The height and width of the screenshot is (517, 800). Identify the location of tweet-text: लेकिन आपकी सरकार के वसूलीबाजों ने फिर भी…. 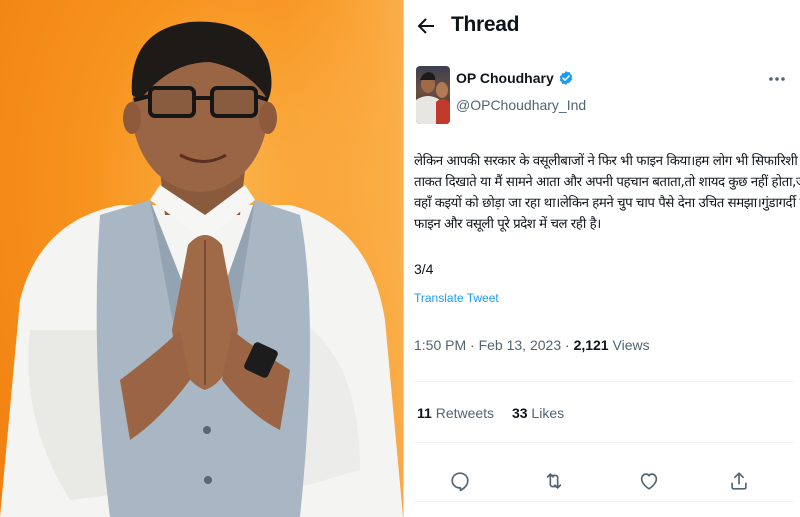
(607, 193).